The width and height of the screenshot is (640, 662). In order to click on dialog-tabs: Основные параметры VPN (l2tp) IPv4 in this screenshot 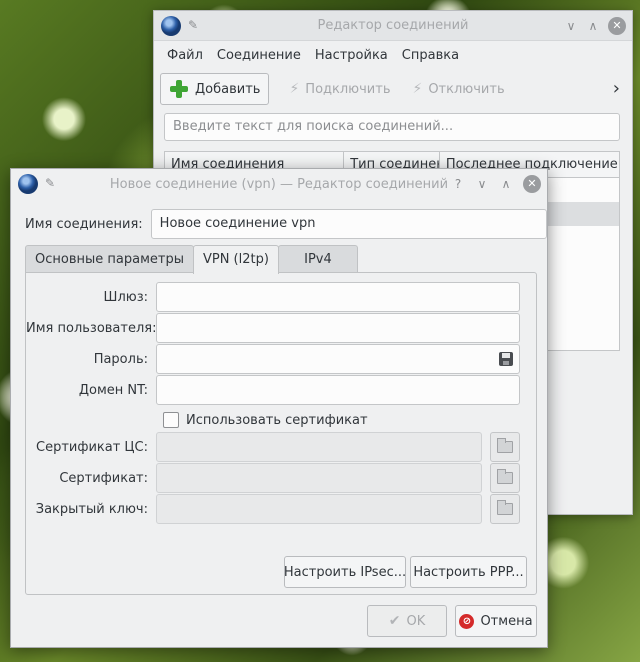, I will do `click(191, 259)`.